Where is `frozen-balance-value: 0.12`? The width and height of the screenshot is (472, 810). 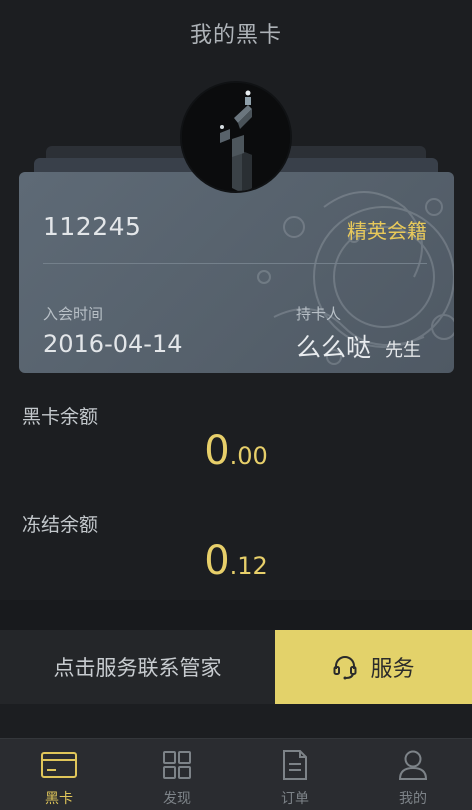 frozen-balance-value: 0.12 is located at coordinates (236, 561).